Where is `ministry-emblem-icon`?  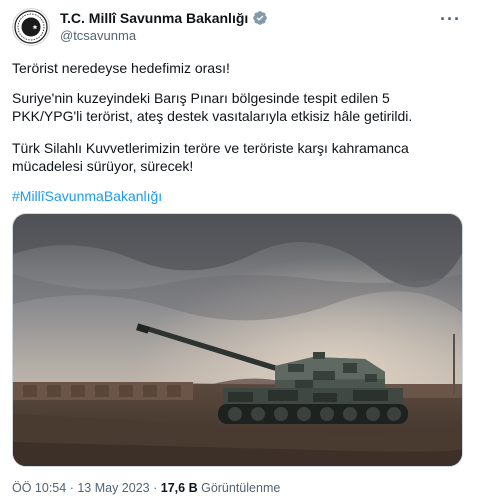
ministry-emblem-icon is located at coordinates (31, 27).